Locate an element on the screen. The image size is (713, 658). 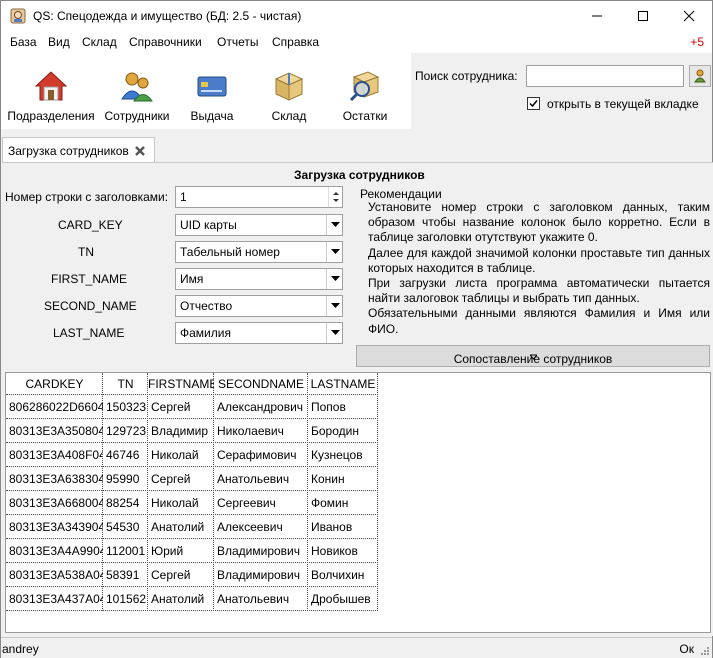
table-cell: Александрович is located at coordinates (261, 407).